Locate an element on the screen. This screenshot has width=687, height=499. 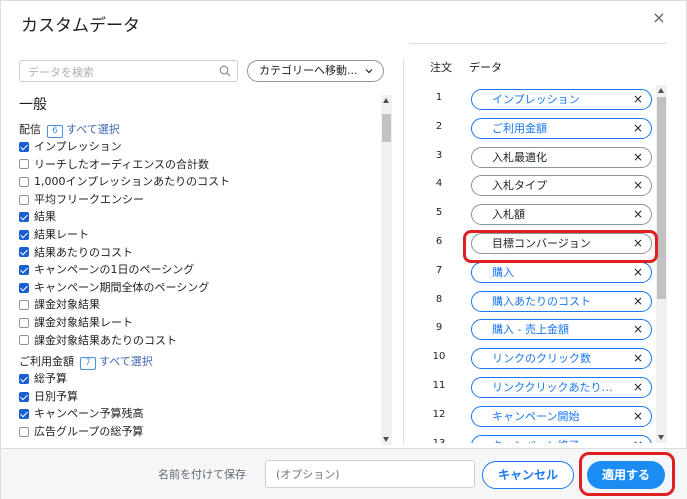
selected-column-row: 5 入札額 × is located at coordinates (533, 214).